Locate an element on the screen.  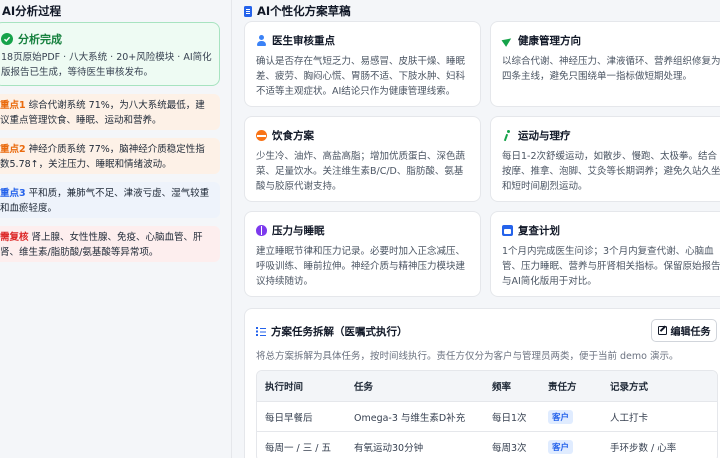
brain-icon is located at coordinates (261, 230).